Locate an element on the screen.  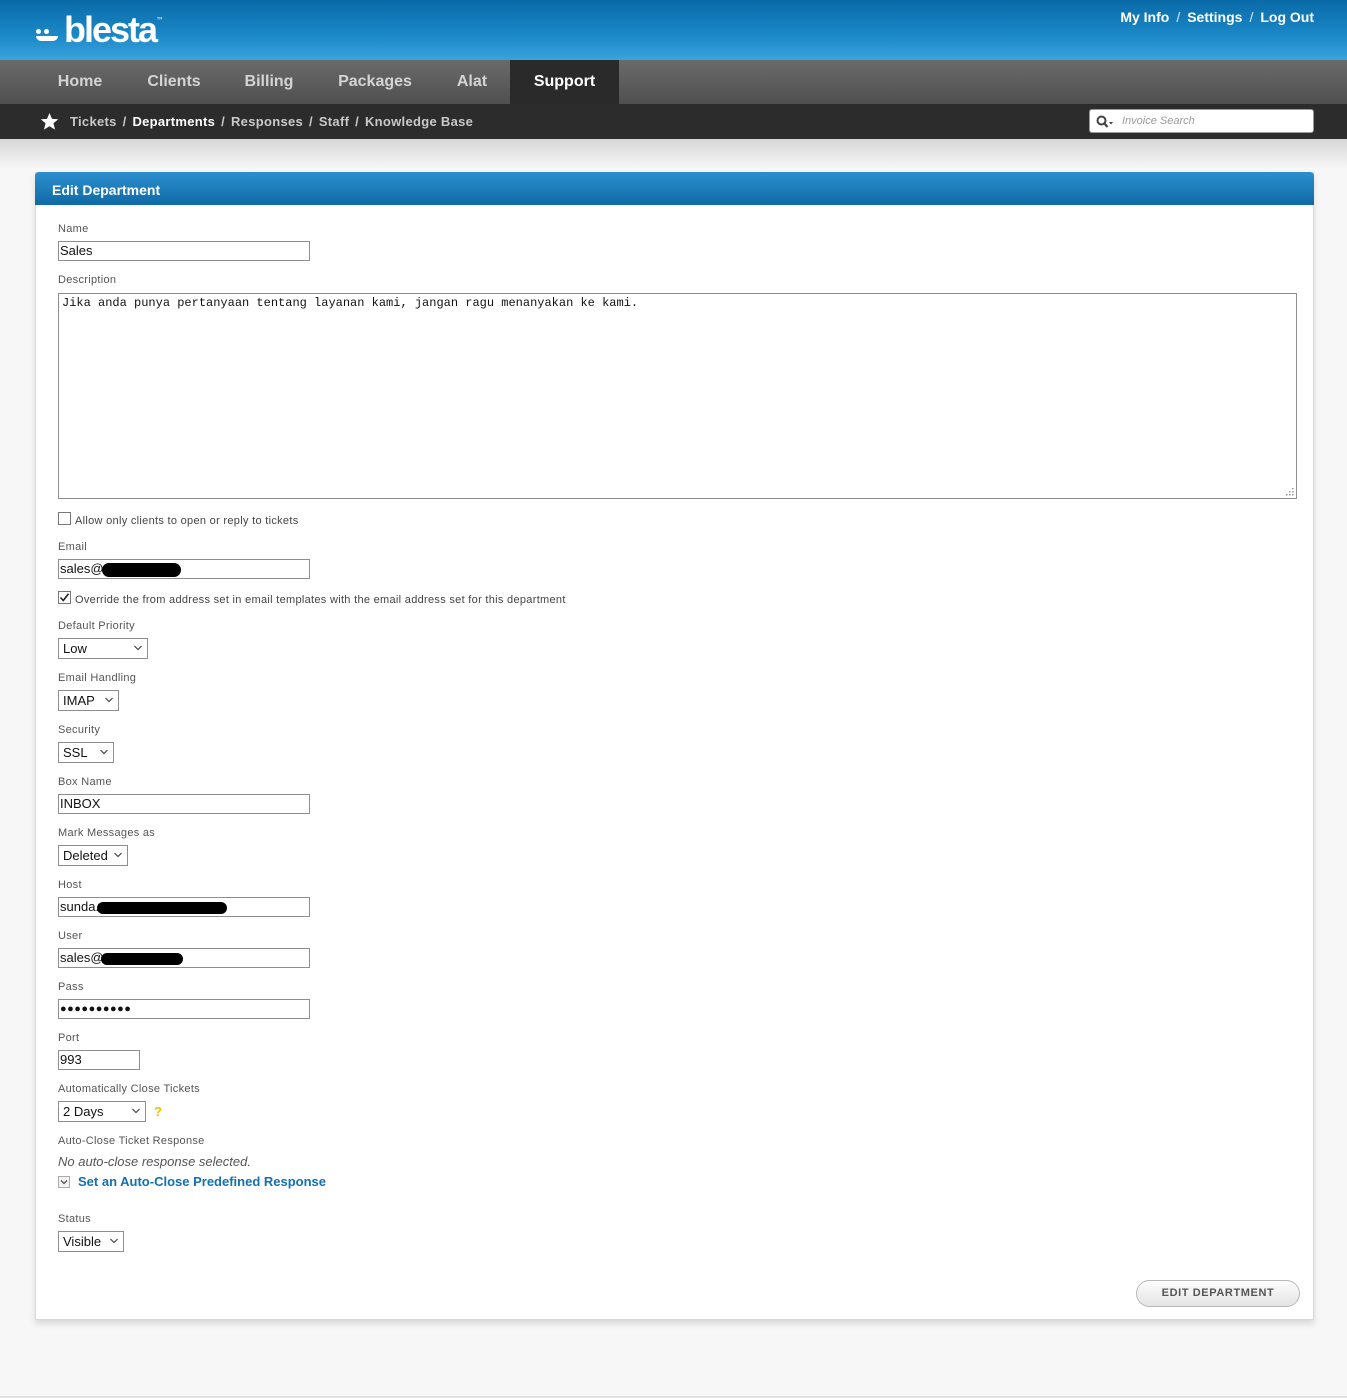
email-value: sales@ is located at coordinates (82, 568).